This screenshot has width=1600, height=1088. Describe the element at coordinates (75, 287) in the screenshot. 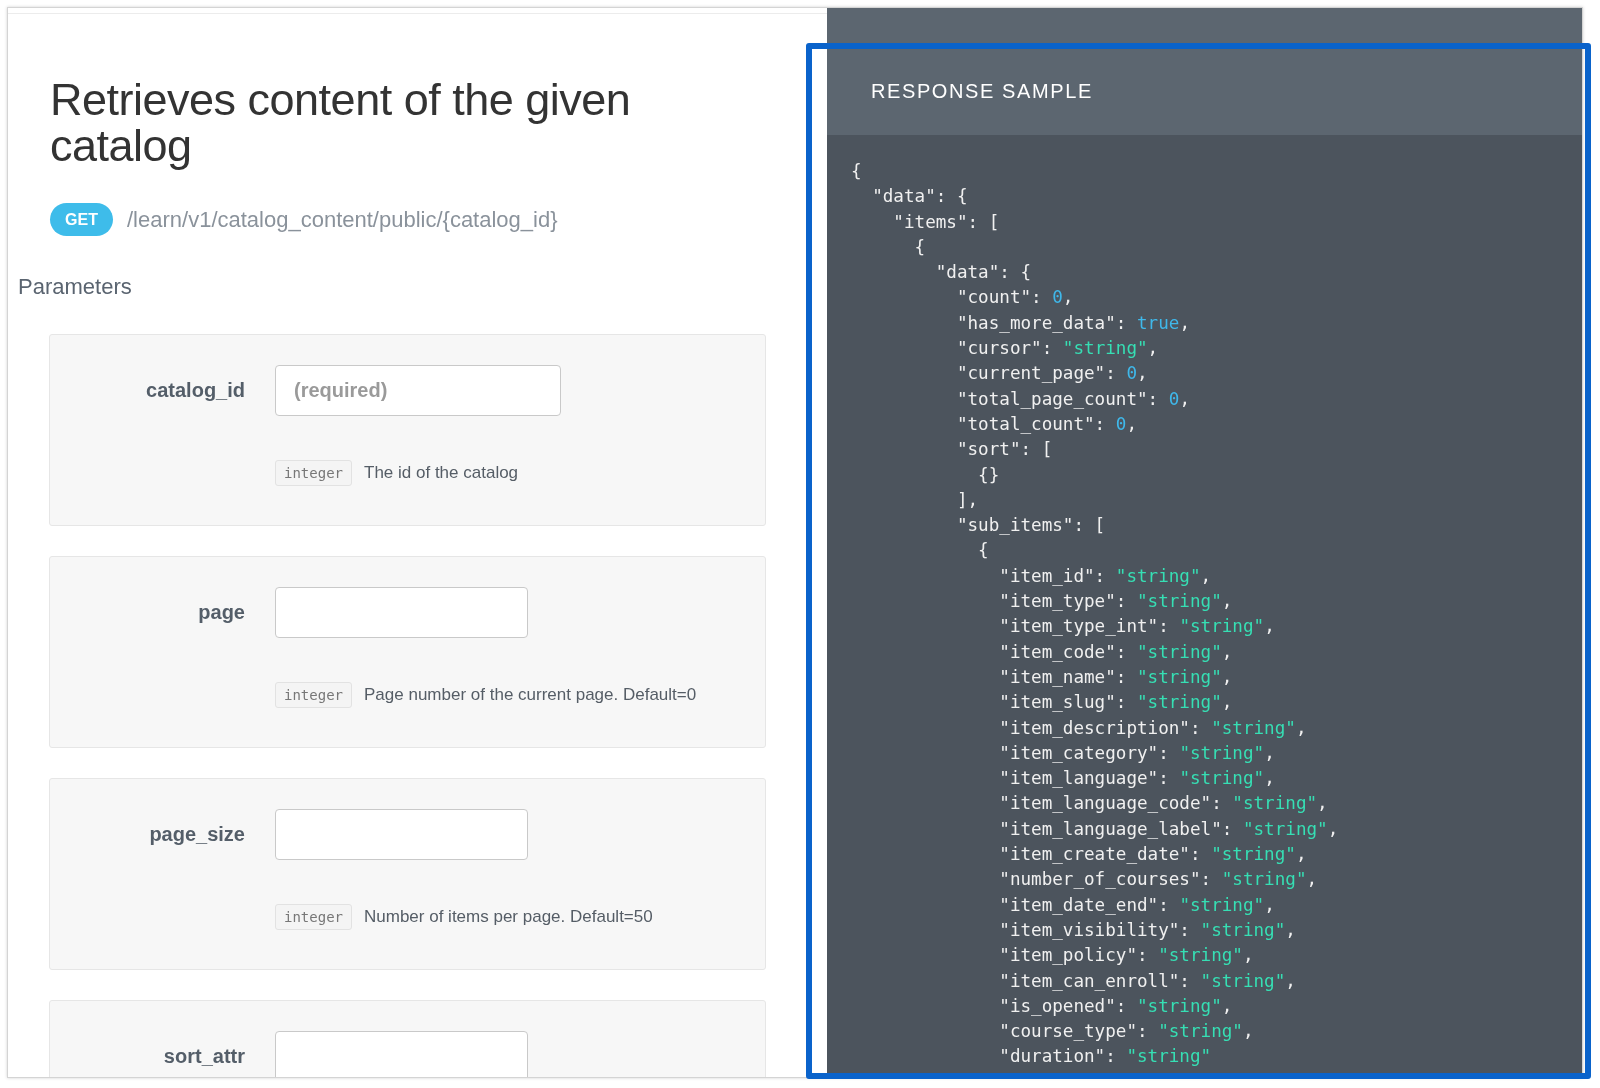

I see `parameters-heading: Parameters` at that location.